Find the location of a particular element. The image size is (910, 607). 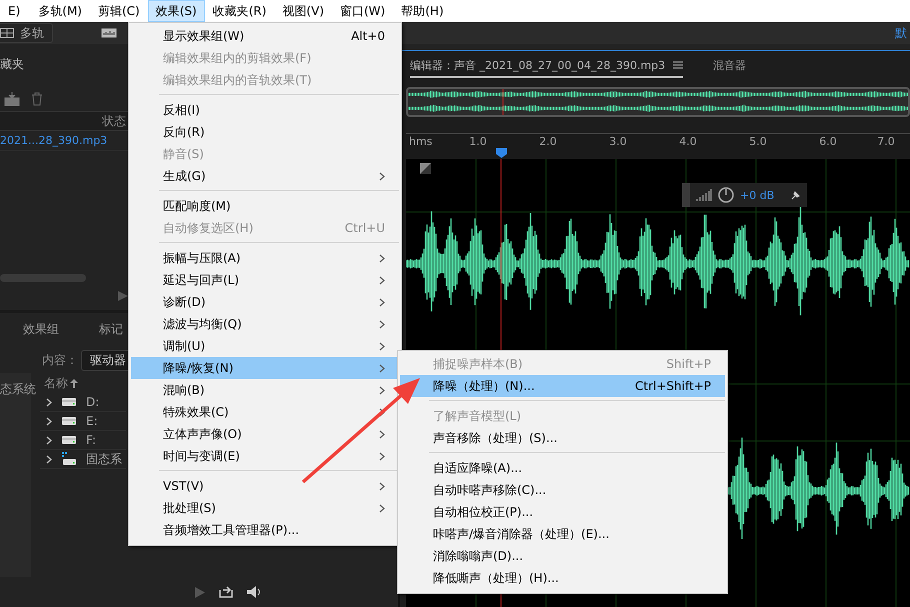

ruler-label: 1.0 is located at coordinates (478, 141).